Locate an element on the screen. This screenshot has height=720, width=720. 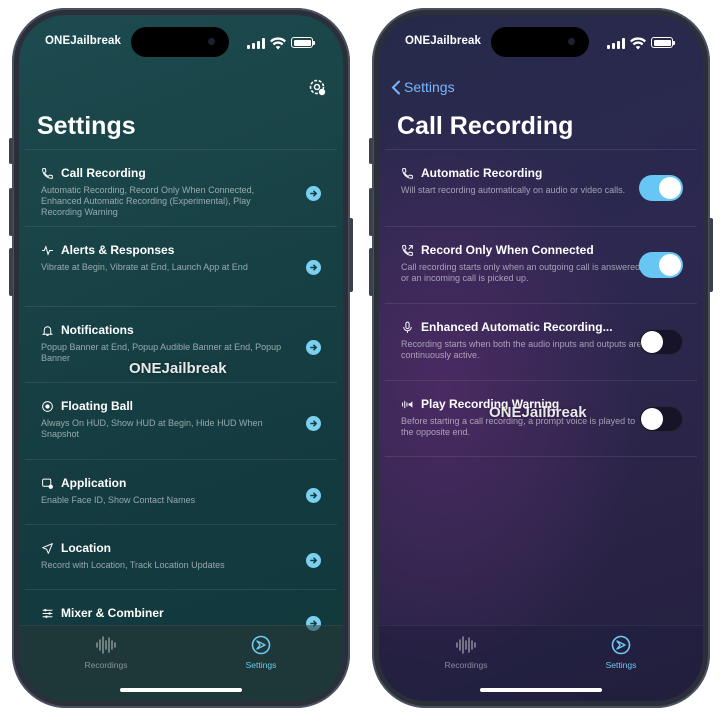
toggle-enhanced-automatic-recording is located at coordinates (661, 342).